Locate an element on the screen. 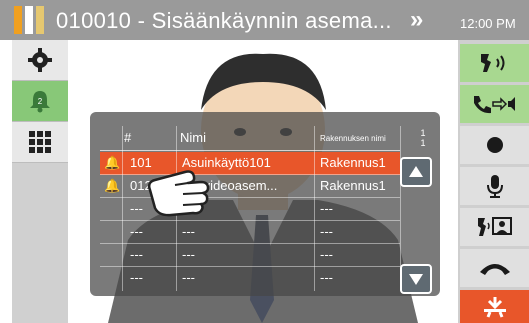 This screenshot has height=323, width=529. record-button is located at coordinates (494, 145).